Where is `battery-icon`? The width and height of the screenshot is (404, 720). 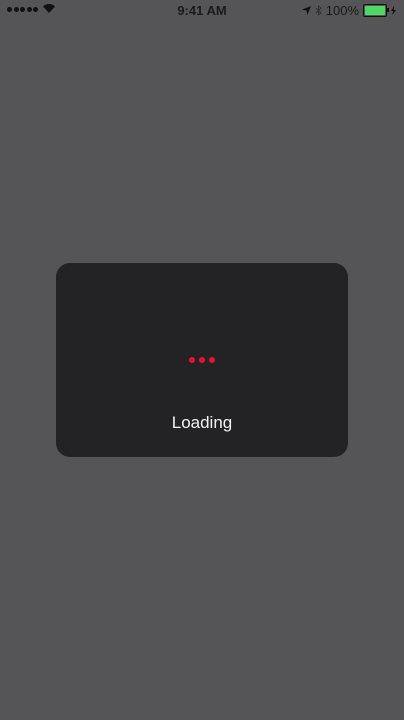
battery-icon is located at coordinates (376, 10).